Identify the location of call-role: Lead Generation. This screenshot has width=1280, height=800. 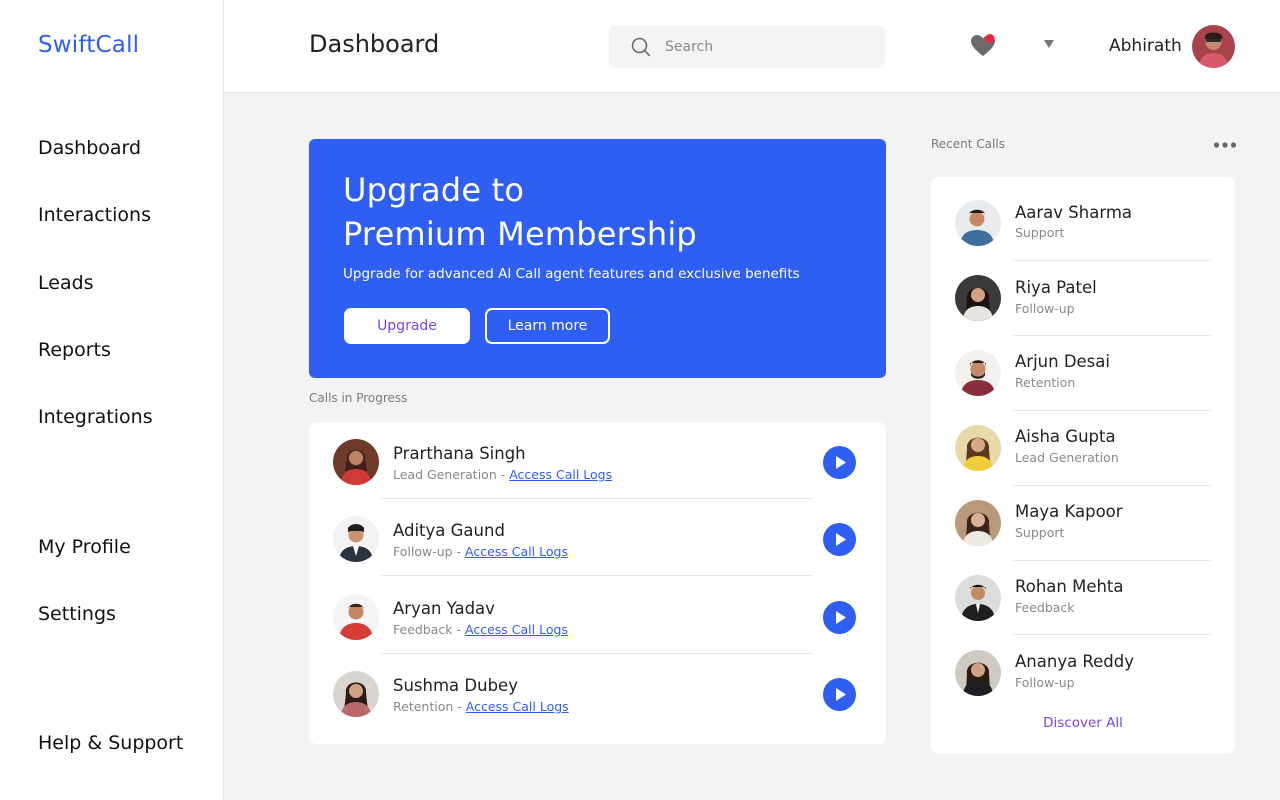
(1067, 457).